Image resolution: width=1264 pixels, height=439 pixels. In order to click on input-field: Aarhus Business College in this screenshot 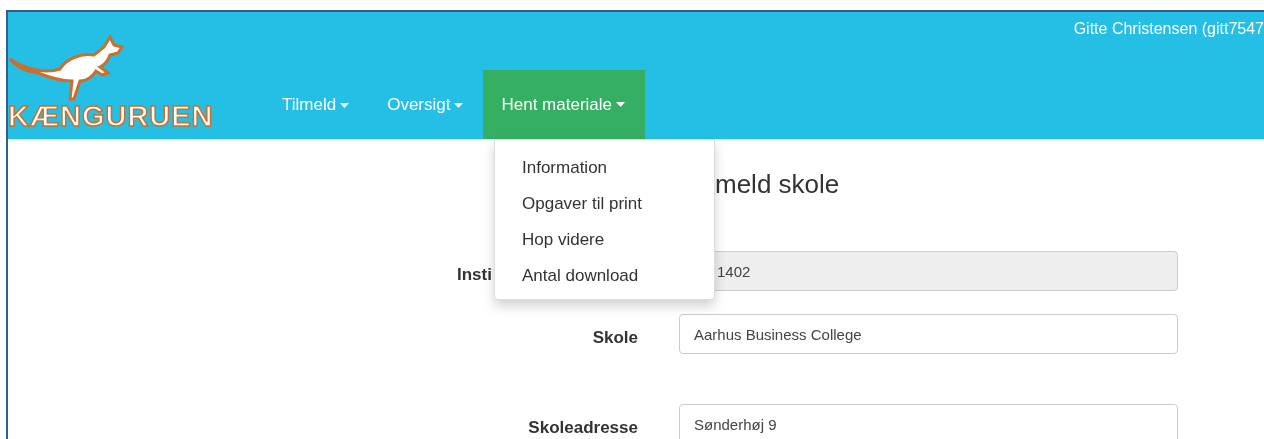, I will do `click(928, 334)`.